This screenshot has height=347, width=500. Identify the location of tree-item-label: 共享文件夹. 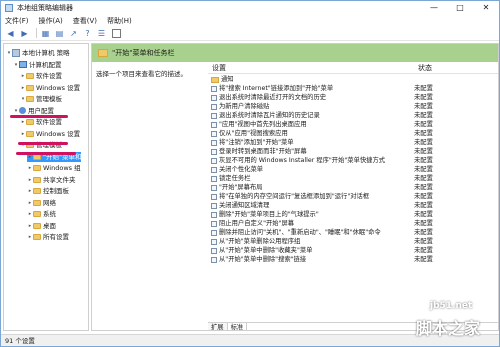
(59, 179).